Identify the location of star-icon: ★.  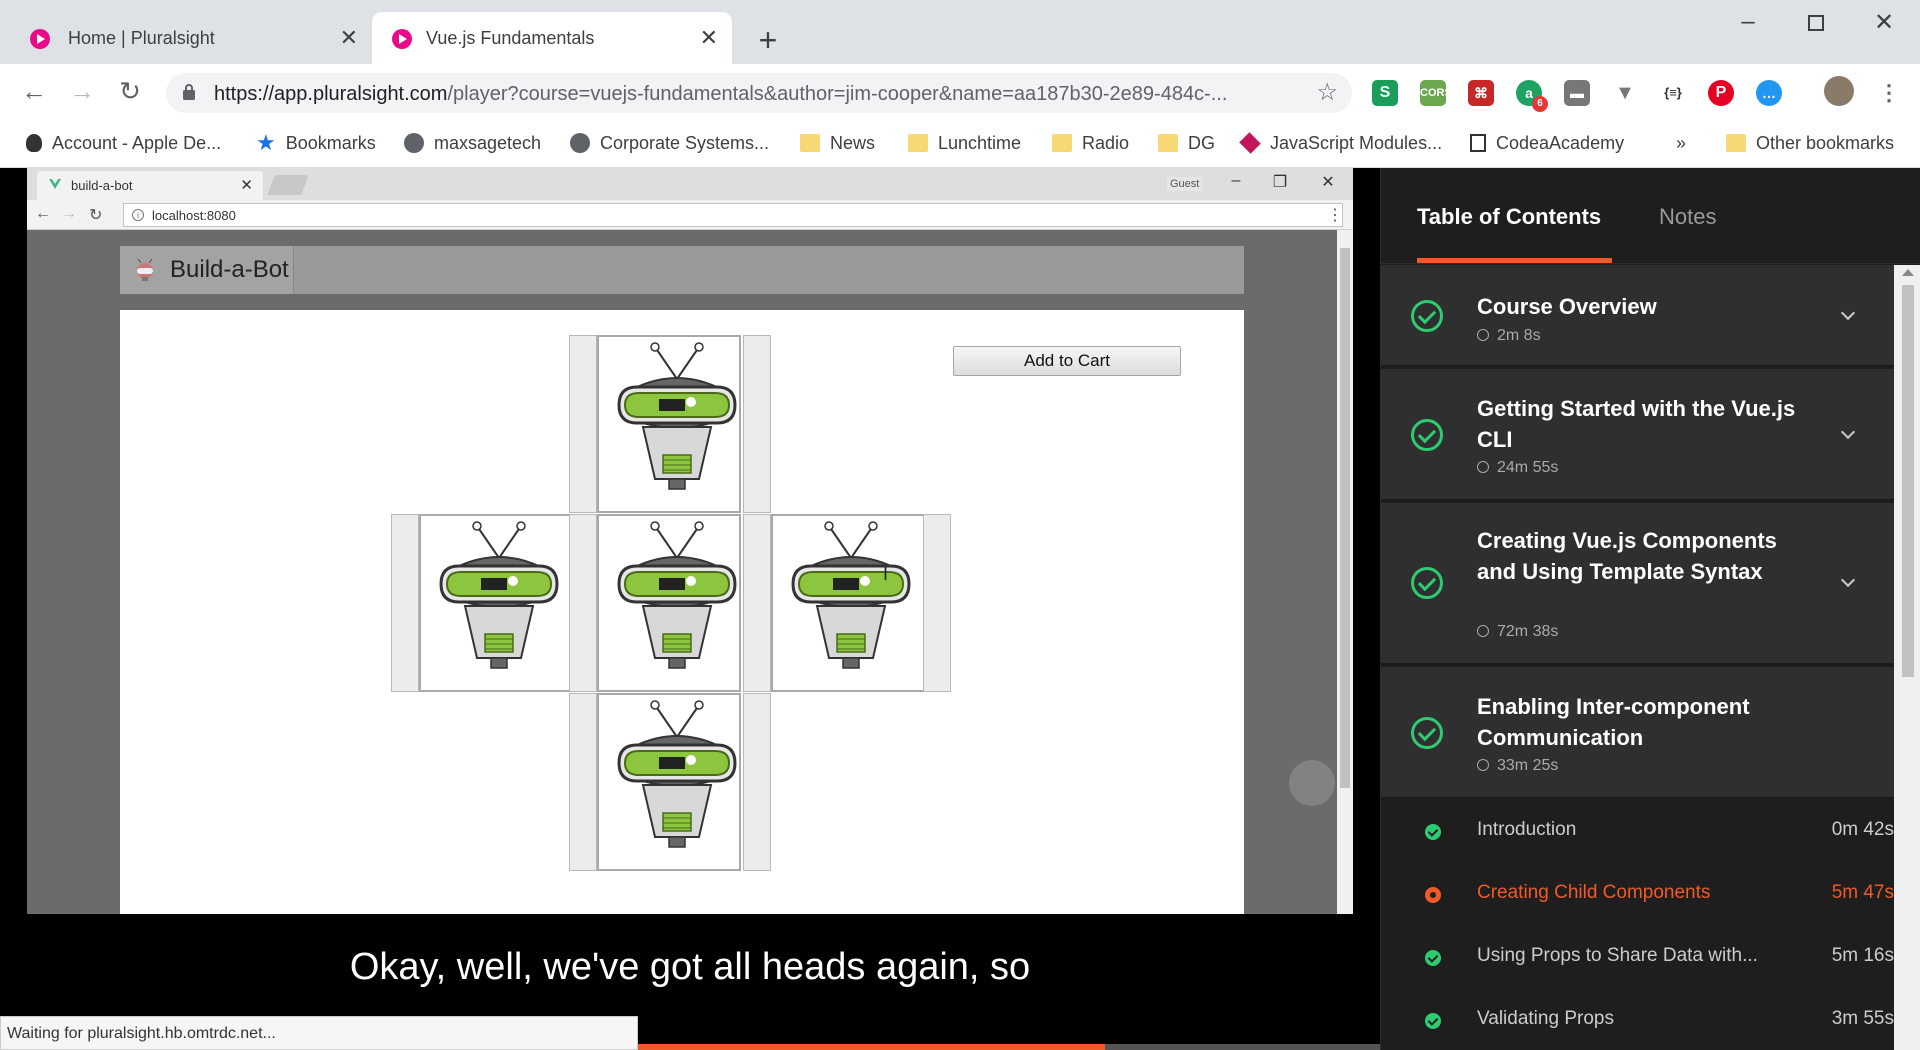
(266, 142).